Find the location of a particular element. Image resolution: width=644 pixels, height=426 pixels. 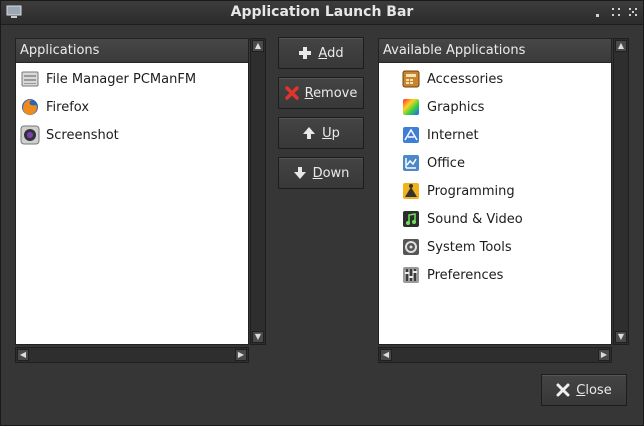

applications-horizontal-scrollbar: ◀ ▶ is located at coordinates (132, 355).